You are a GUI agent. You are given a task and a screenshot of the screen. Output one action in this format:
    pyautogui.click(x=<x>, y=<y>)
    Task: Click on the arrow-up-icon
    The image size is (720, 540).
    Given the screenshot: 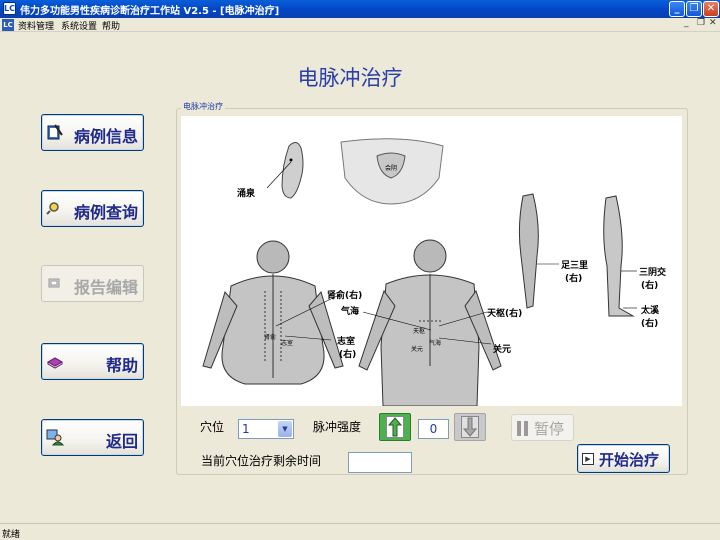 What is the action you would take?
    pyautogui.click(x=395, y=427)
    